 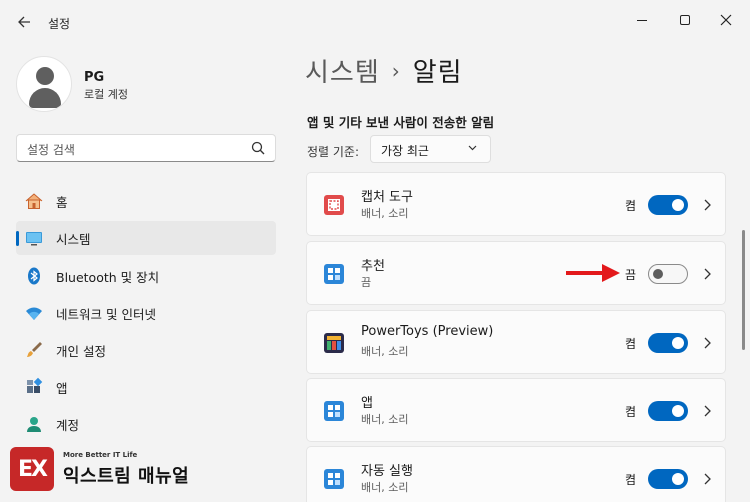 What do you see at coordinates (34, 424) in the screenshot?
I see `account-icon` at bounding box center [34, 424].